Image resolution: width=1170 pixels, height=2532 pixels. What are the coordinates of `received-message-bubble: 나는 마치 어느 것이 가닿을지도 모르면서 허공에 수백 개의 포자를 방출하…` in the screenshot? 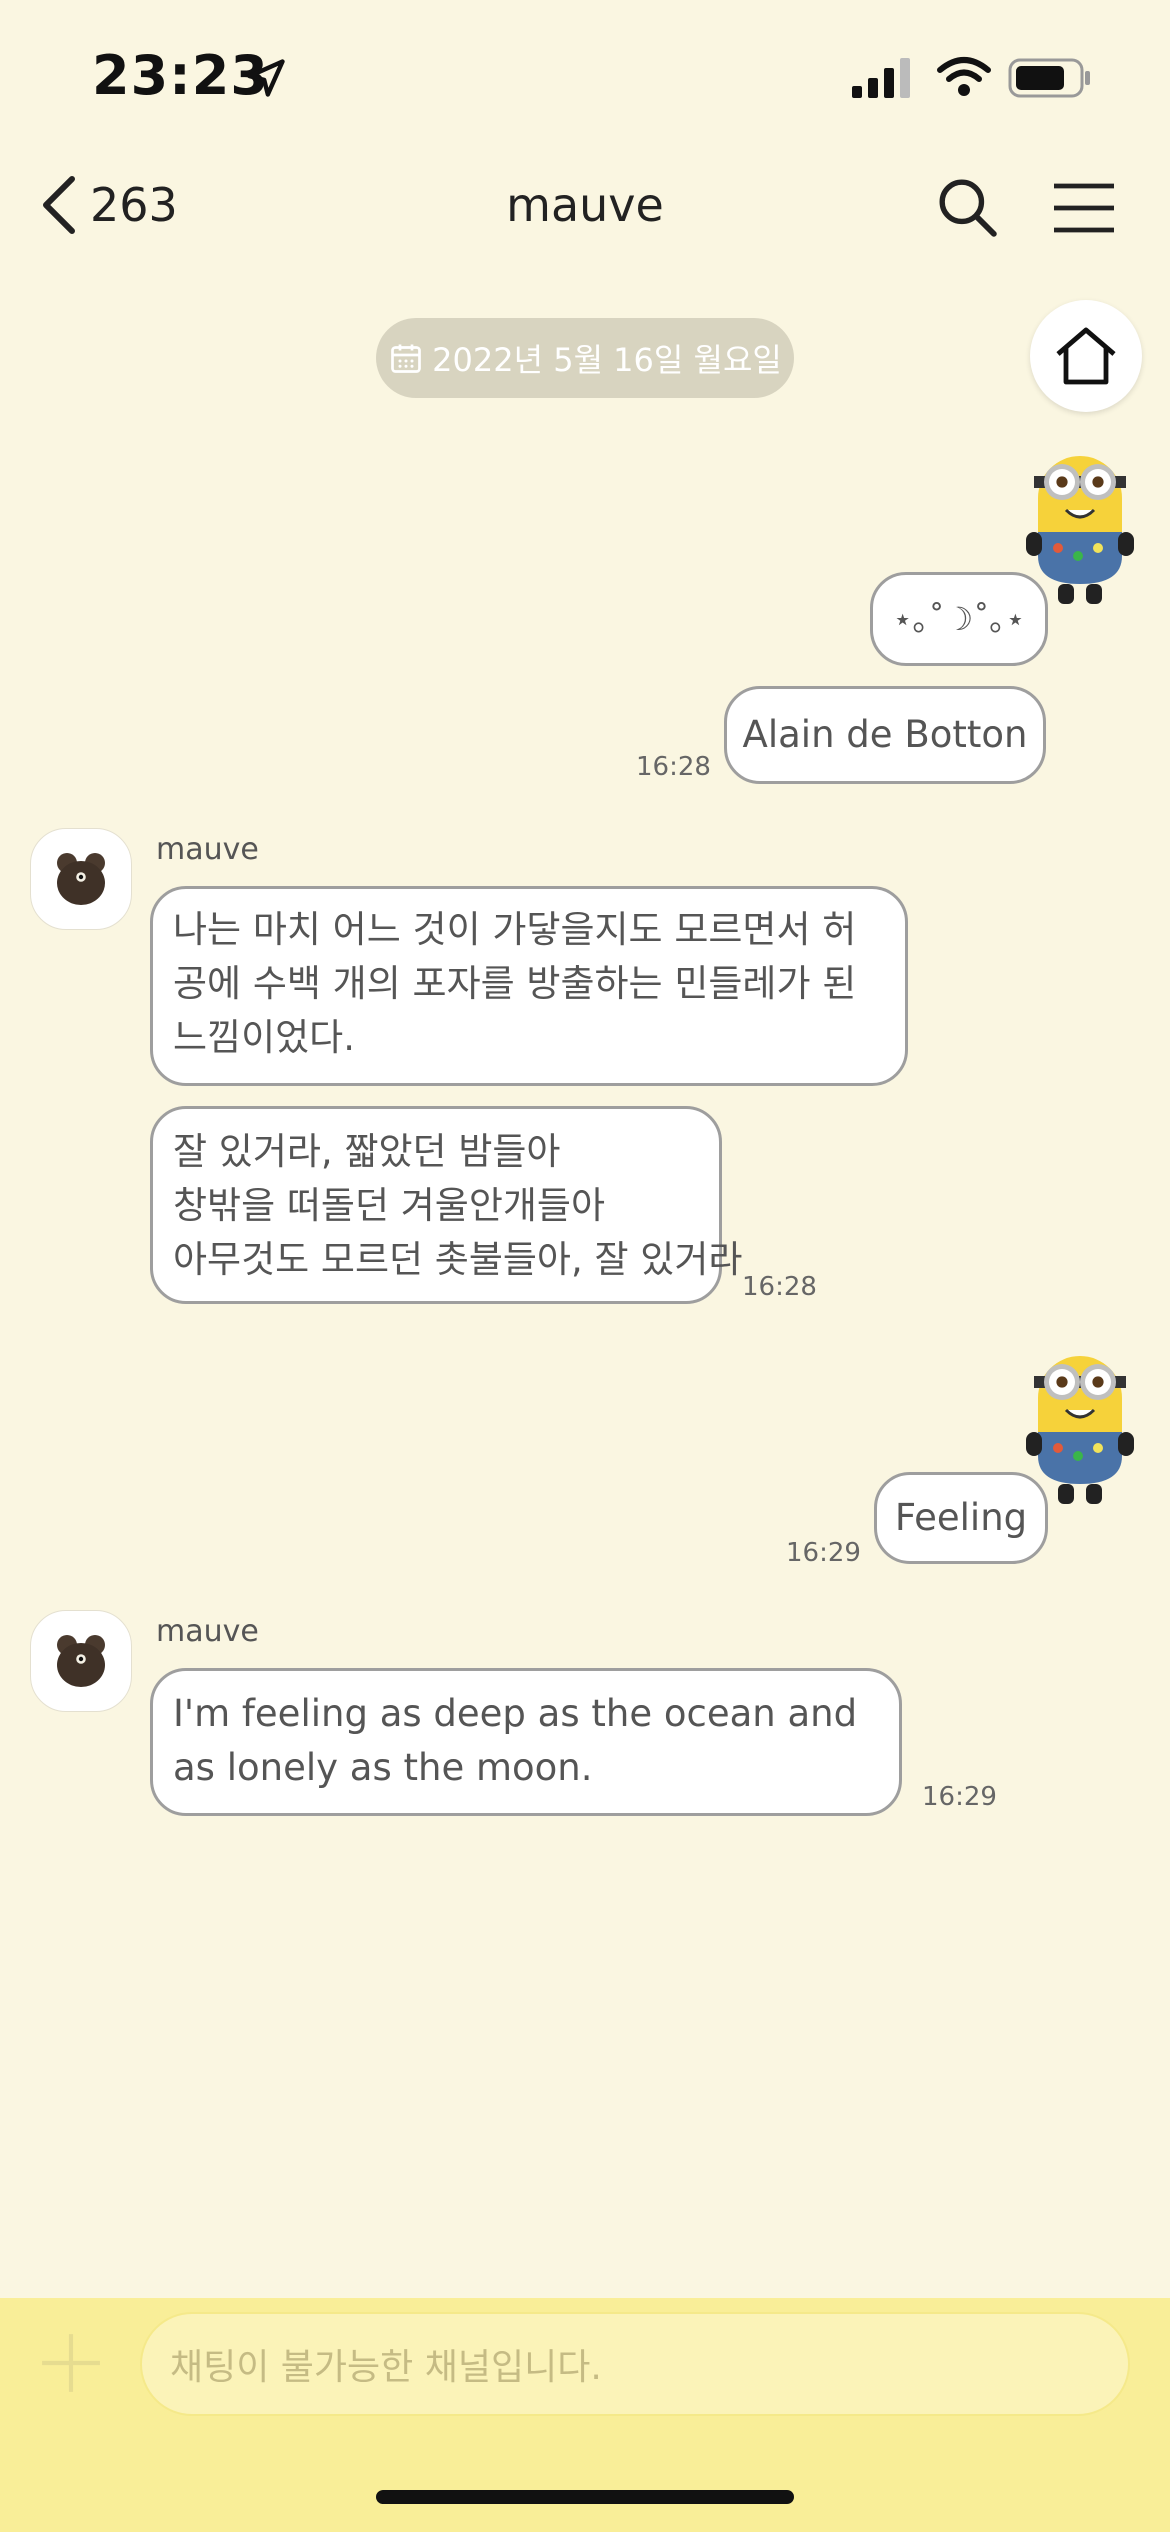 It's located at (529, 986).